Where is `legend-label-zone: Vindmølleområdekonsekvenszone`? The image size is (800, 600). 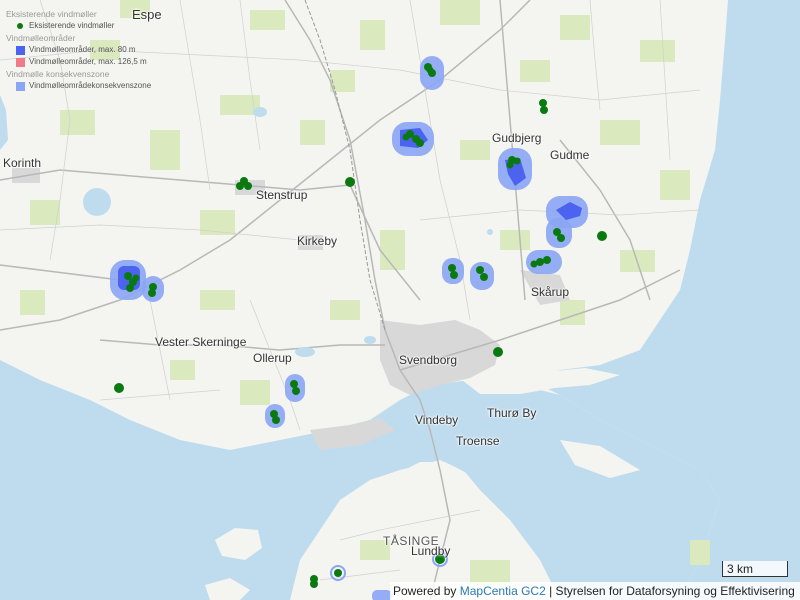 legend-label-zone: Vindmølleområdekonsekvenszone is located at coordinates (90, 85).